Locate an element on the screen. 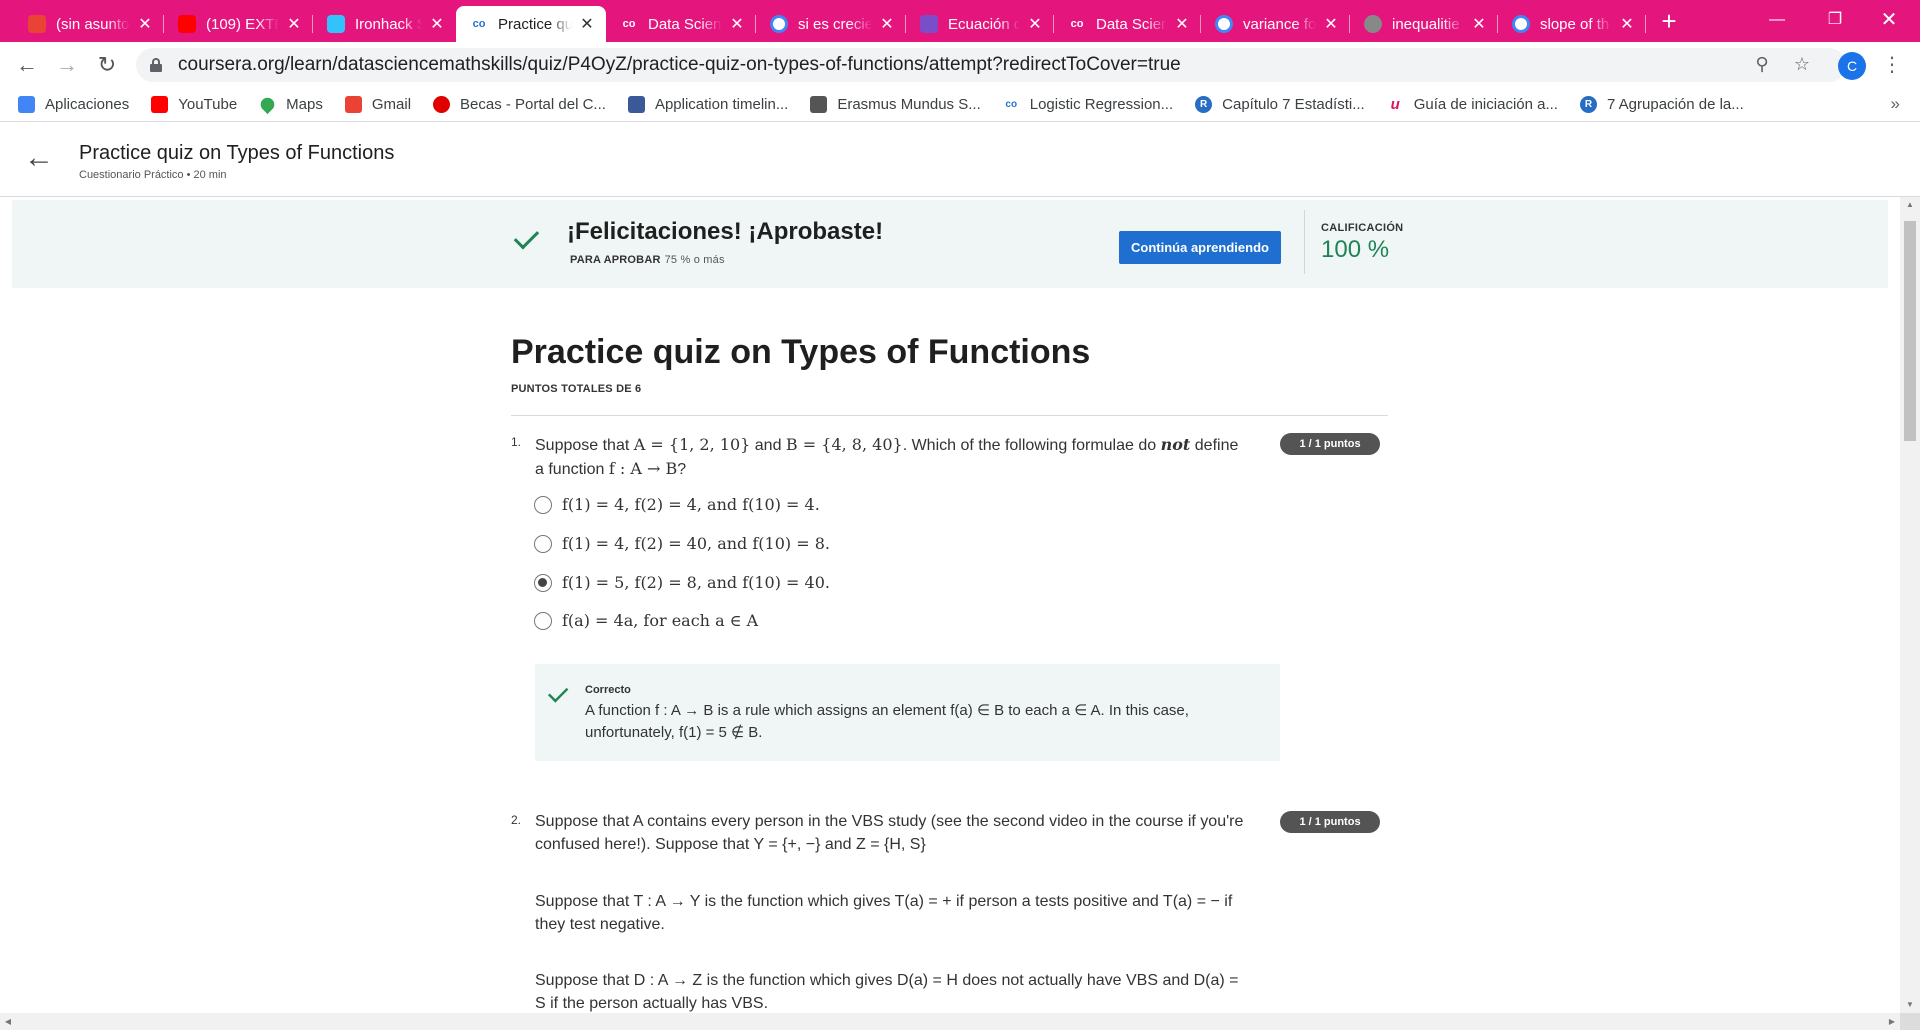 Image resolution: width=1920 pixels, height=1030 pixels. horizontal-scrollbar: ◀ ▶ is located at coordinates (950, 1021).